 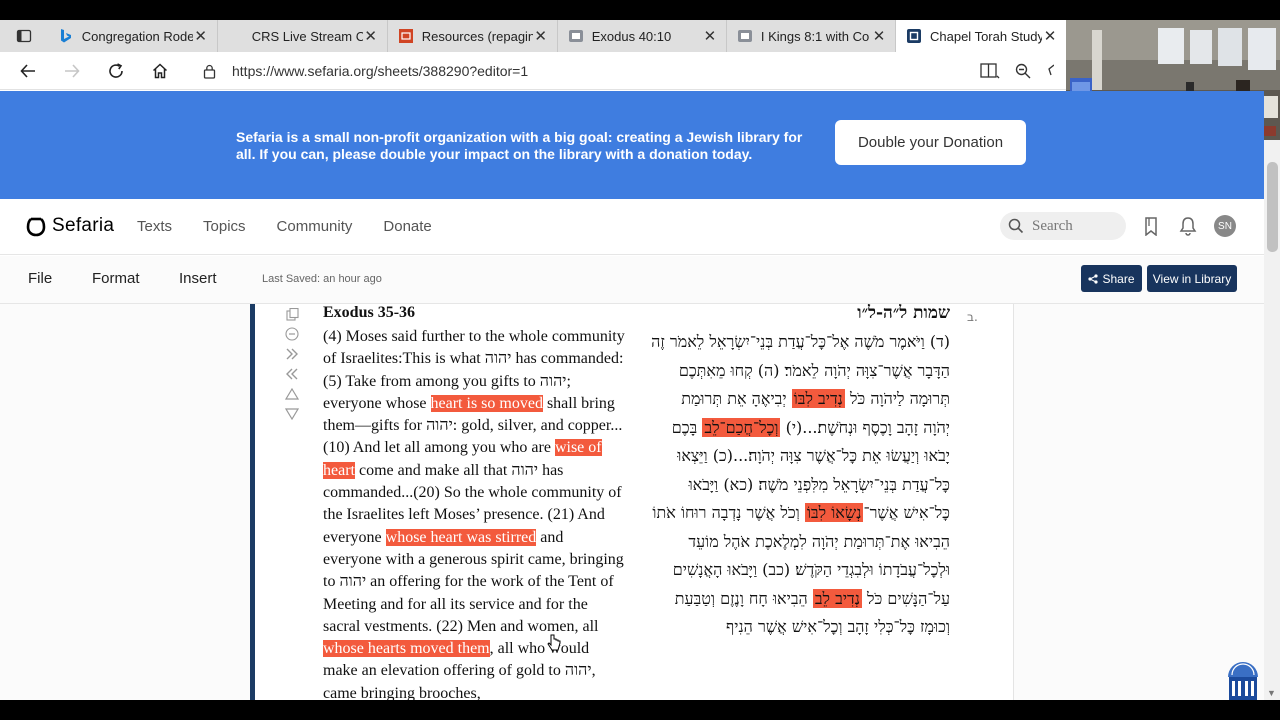 I want to click on logo-text: Sefaria, so click(x=83, y=225).